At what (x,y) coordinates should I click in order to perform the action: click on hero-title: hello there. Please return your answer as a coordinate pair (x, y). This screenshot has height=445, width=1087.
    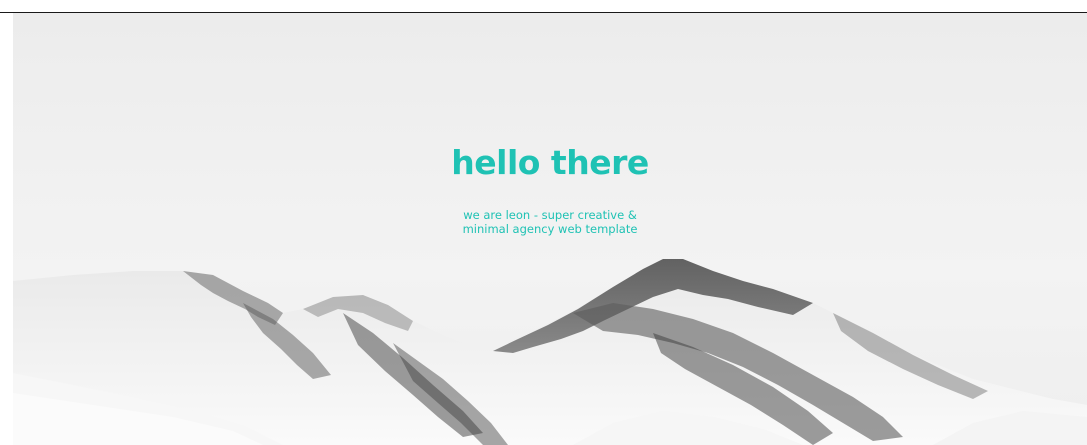
    Looking at the image, I should click on (550, 162).